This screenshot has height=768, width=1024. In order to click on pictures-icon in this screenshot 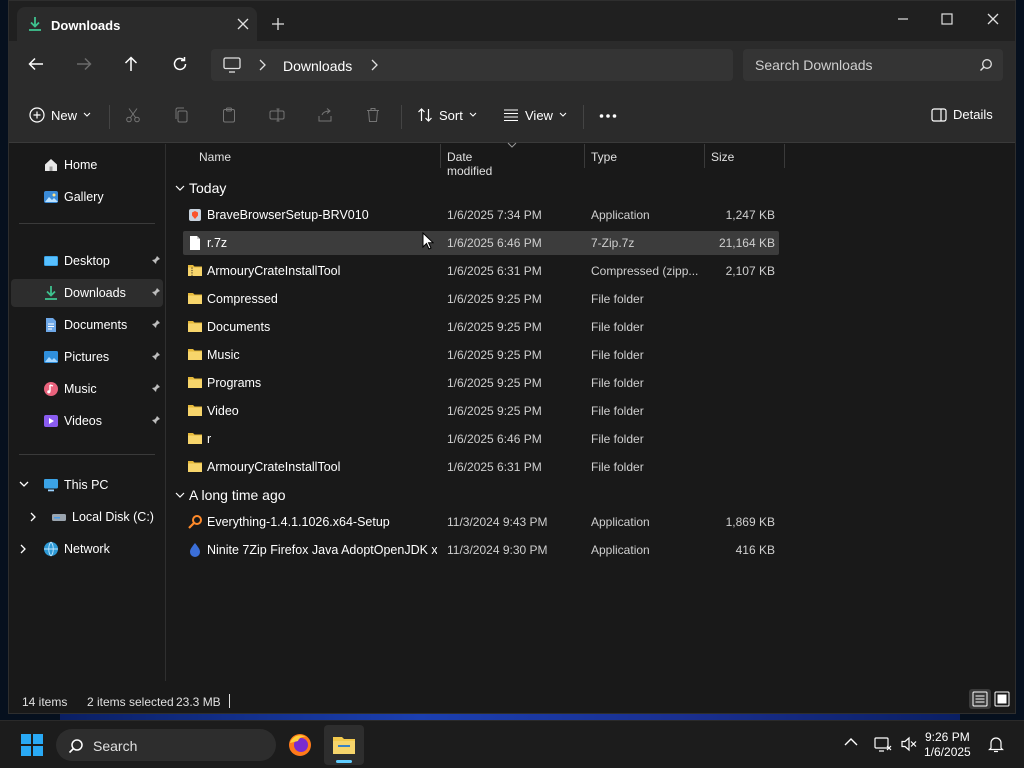, I will do `click(51, 357)`.